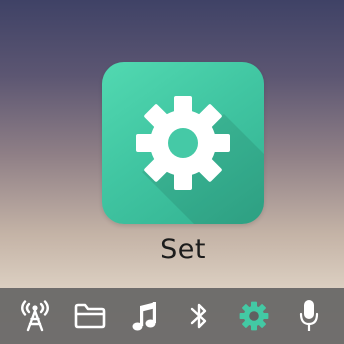 The width and height of the screenshot is (344, 344). I want to click on music-icon, so click(144, 316).